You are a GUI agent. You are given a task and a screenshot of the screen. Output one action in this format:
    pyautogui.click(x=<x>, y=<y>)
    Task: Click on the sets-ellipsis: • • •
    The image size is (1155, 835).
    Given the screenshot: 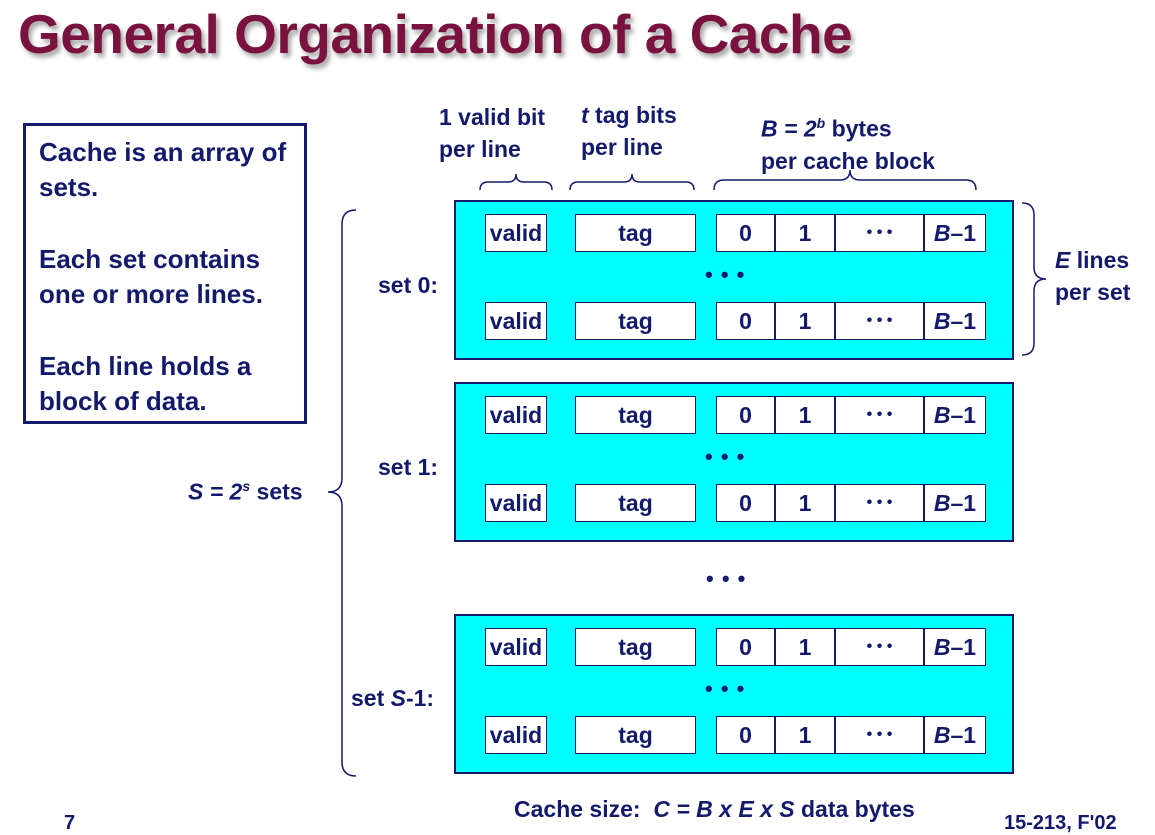 What is the action you would take?
    pyautogui.click(x=726, y=578)
    